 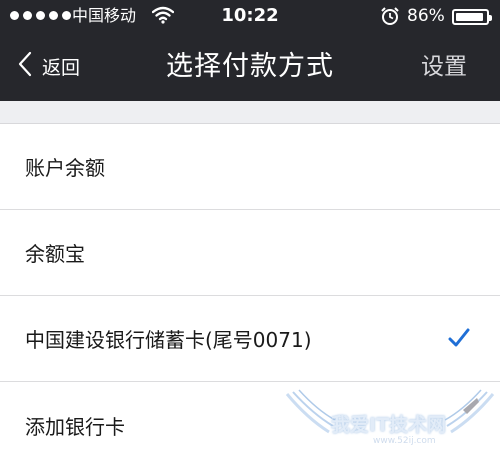 I want to click on battery-fill, so click(x=469, y=17).